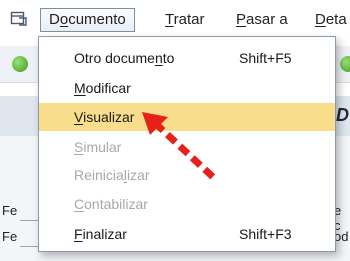  Describe the element at coordinates (265, 58) in the screenshot. I see `menu-item-shortcut: Shift+F5` at that location.